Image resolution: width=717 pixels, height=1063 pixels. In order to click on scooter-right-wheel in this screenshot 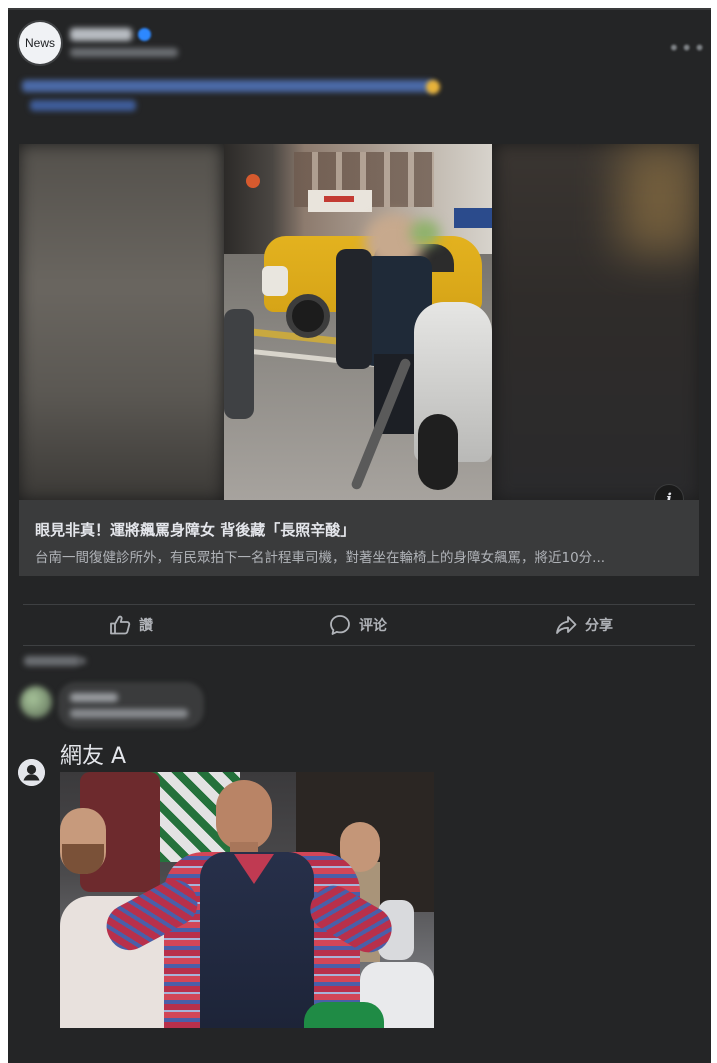, I will do `click(438, 452)`.